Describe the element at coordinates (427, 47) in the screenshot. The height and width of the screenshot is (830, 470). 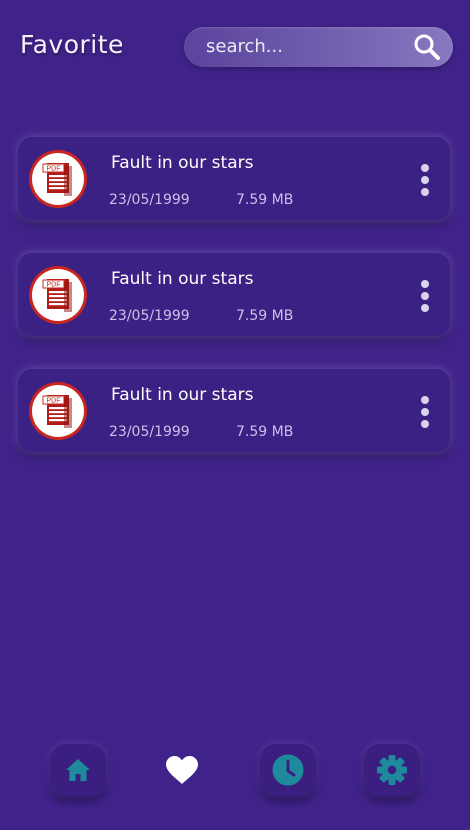
I see `search-icon` at that location.